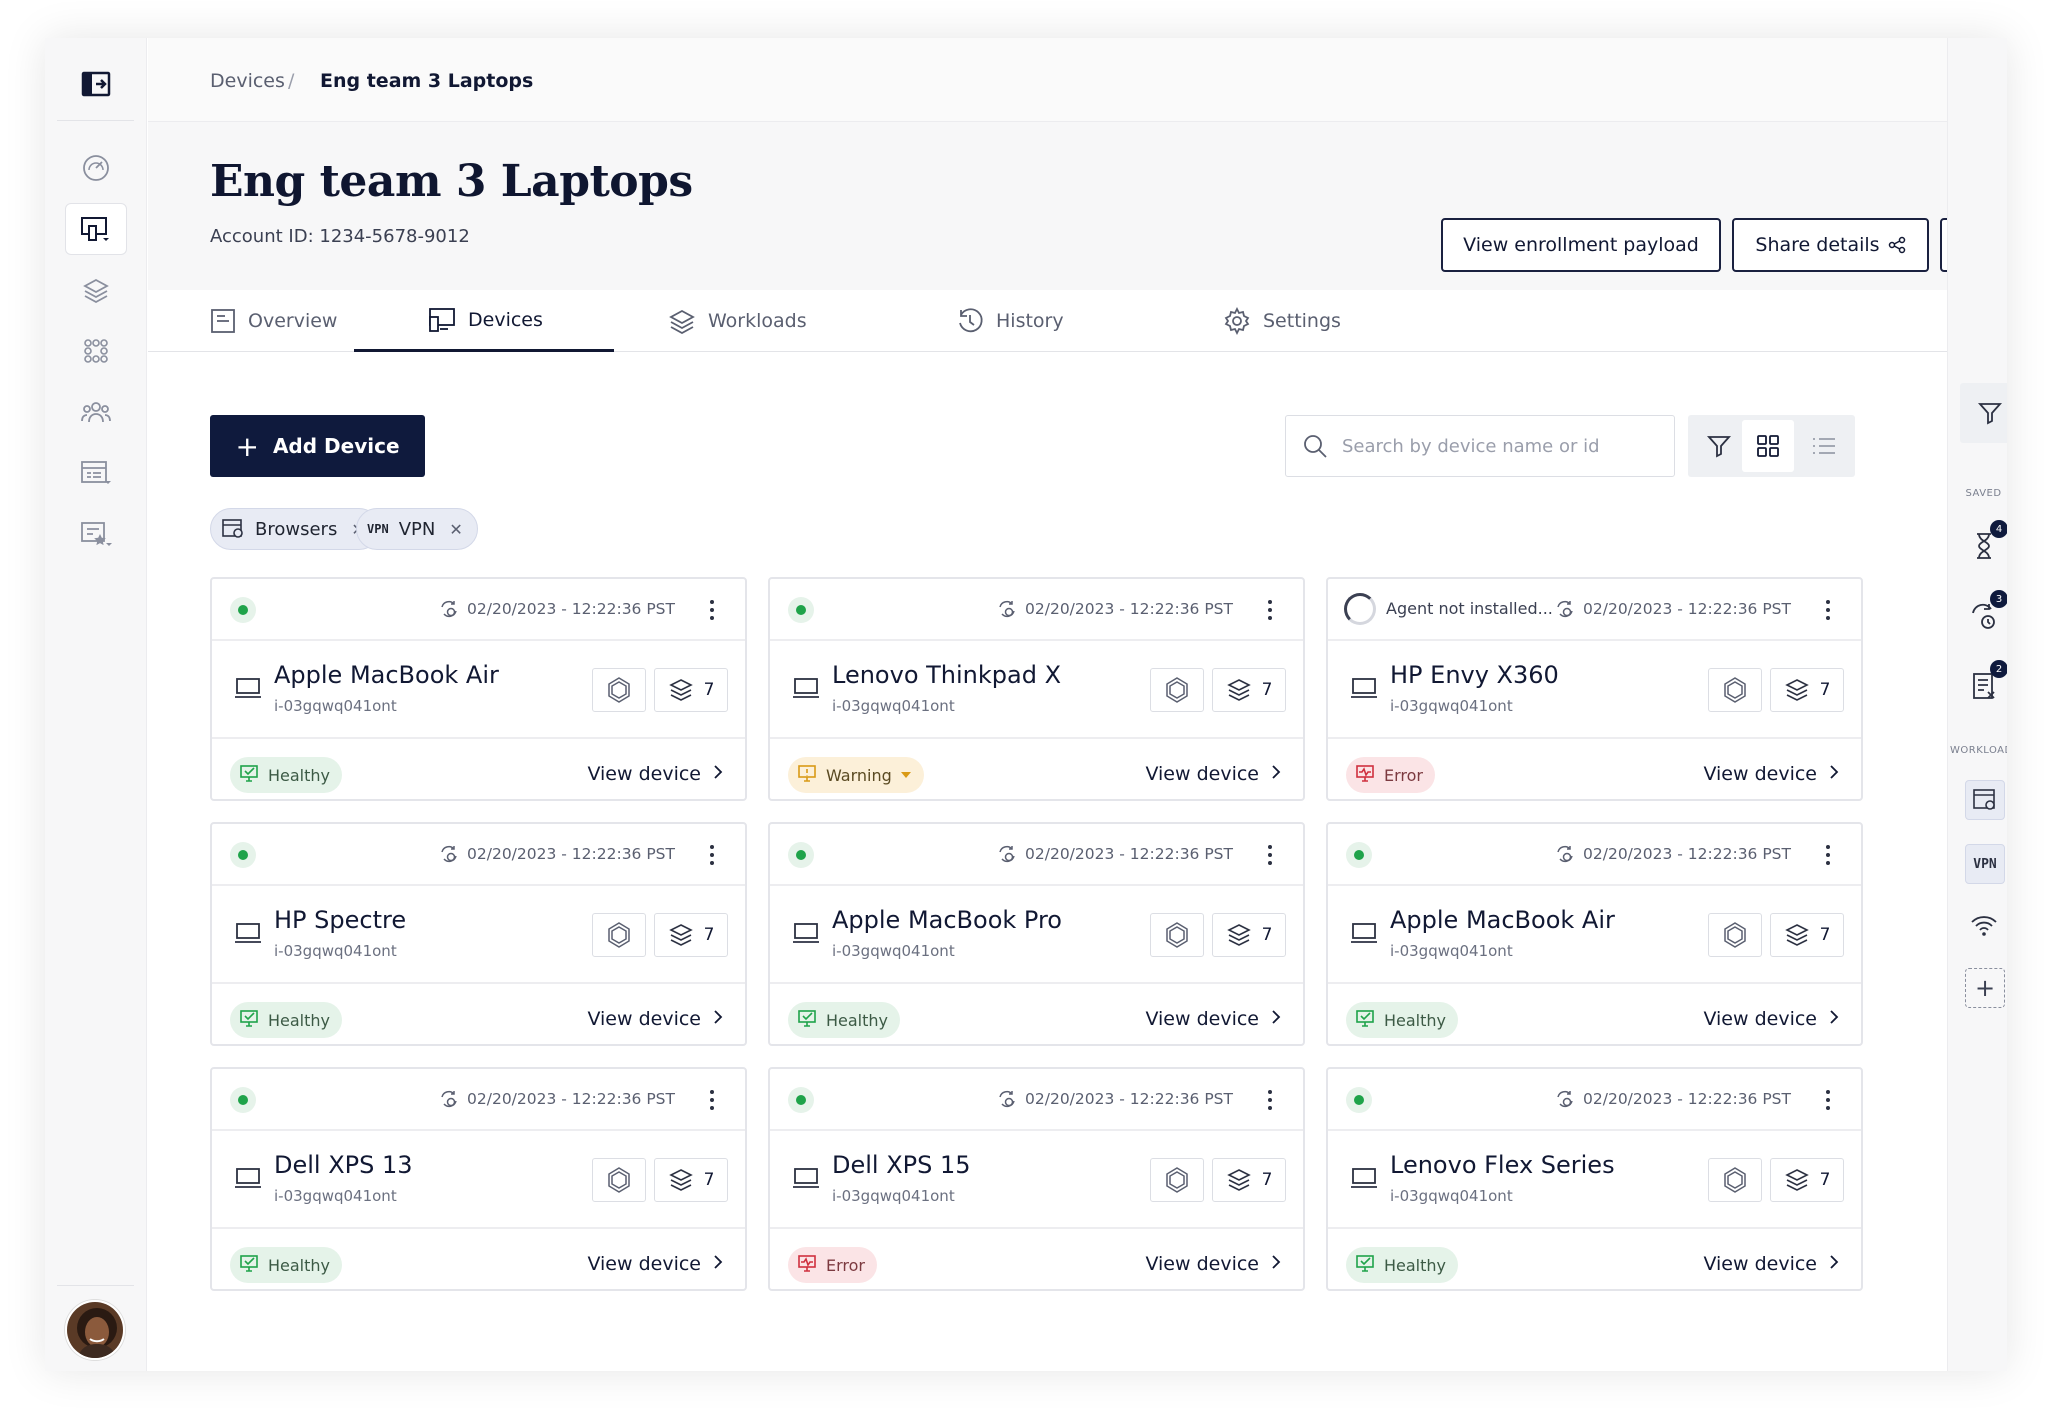 The height and width of the screenshot is (1415, 2048). I want to click on workload-vpn-button: VPN, so click(1985, 864).